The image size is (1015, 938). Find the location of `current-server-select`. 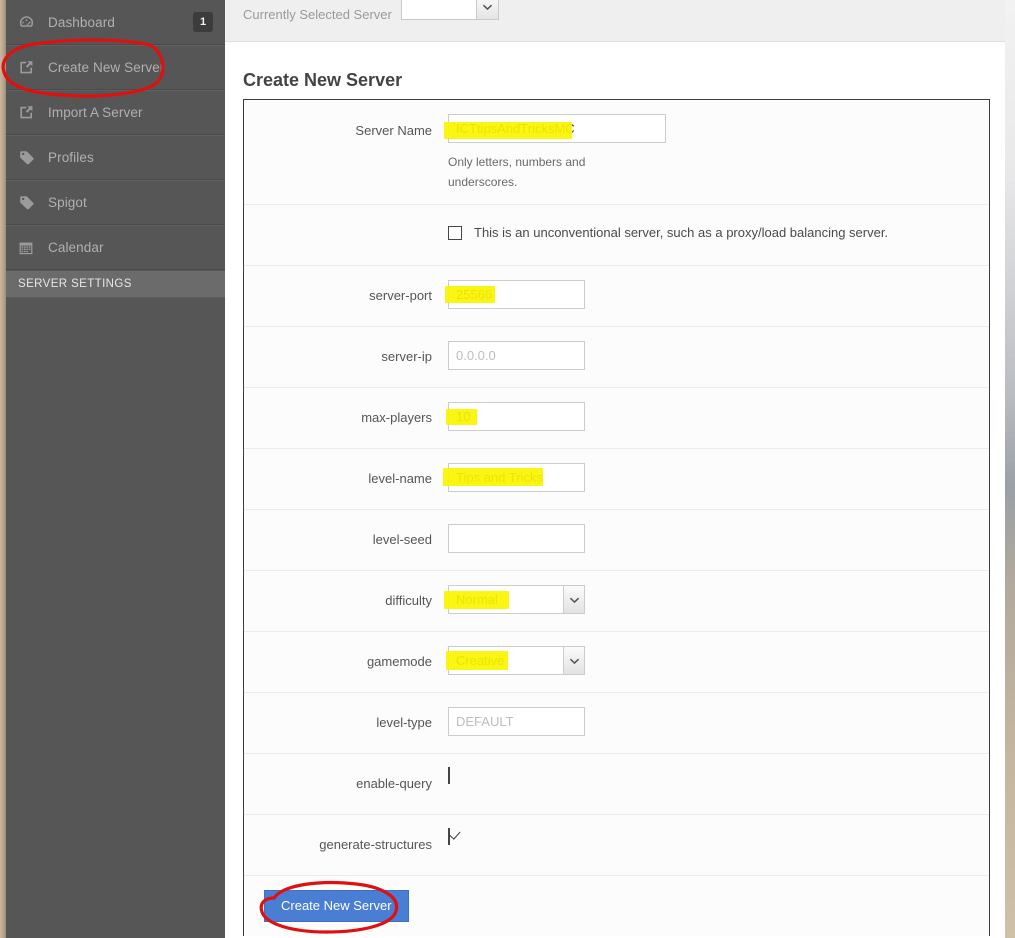

current-server-select is located at coordinates (450, 10).